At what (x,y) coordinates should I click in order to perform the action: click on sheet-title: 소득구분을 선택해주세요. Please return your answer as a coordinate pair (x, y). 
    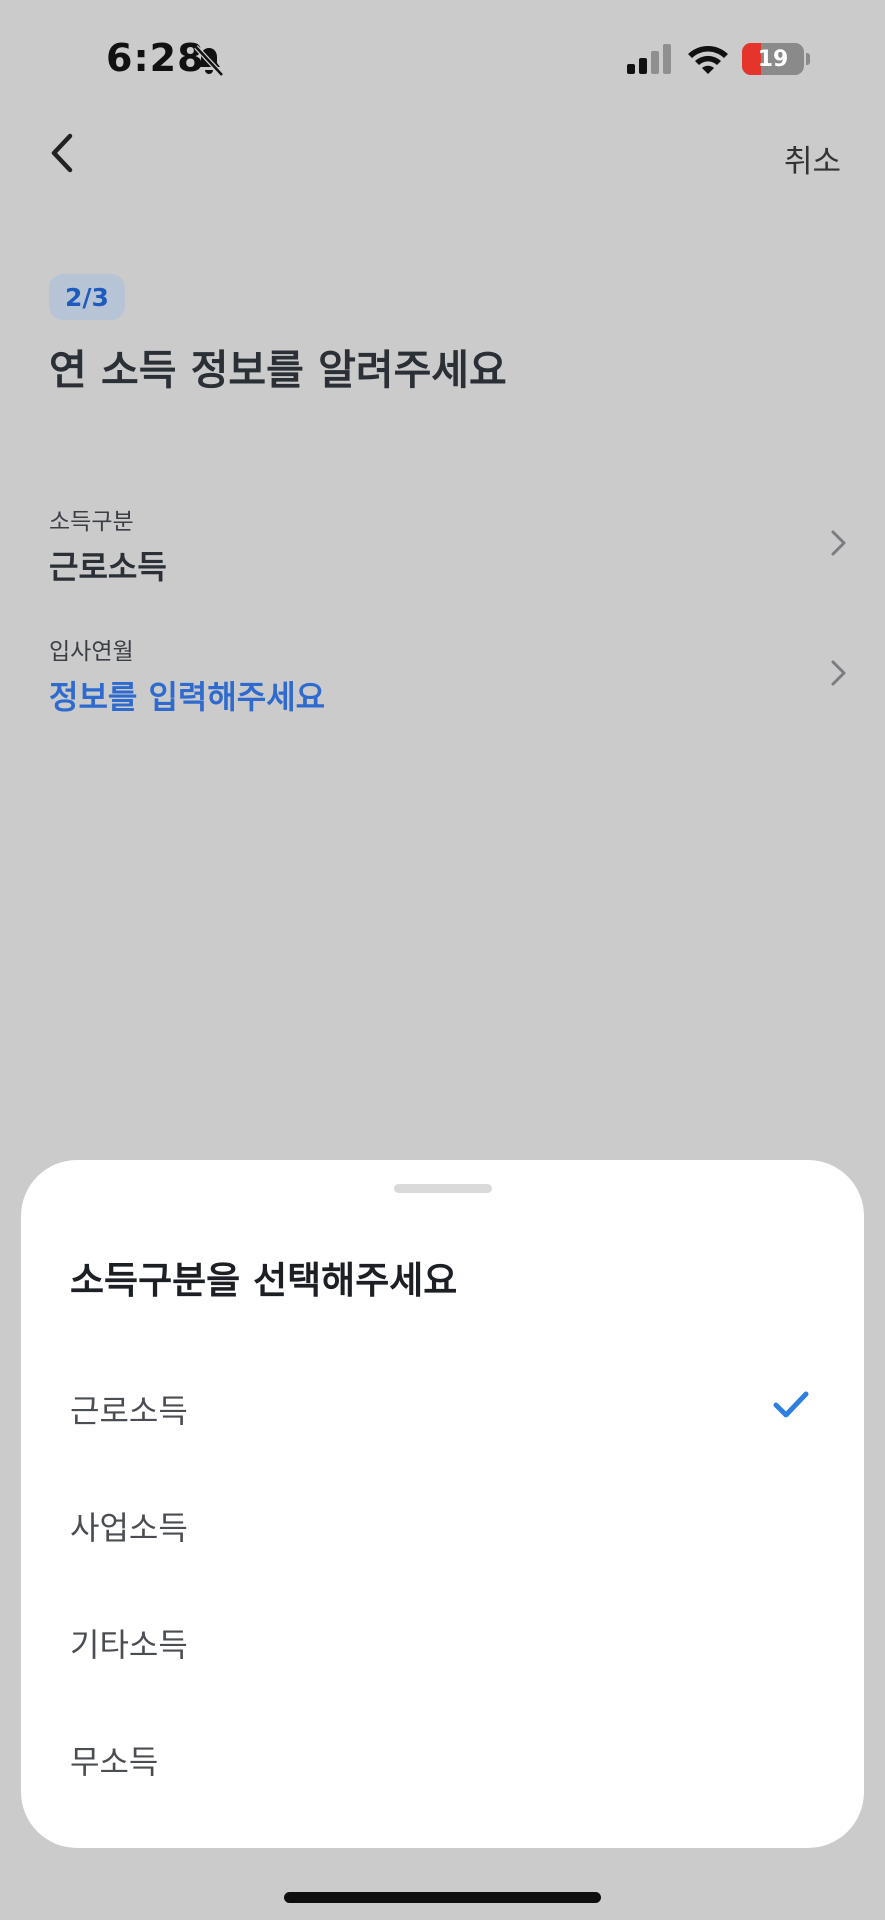
    Looking at the image, I should click on (264, 1280).